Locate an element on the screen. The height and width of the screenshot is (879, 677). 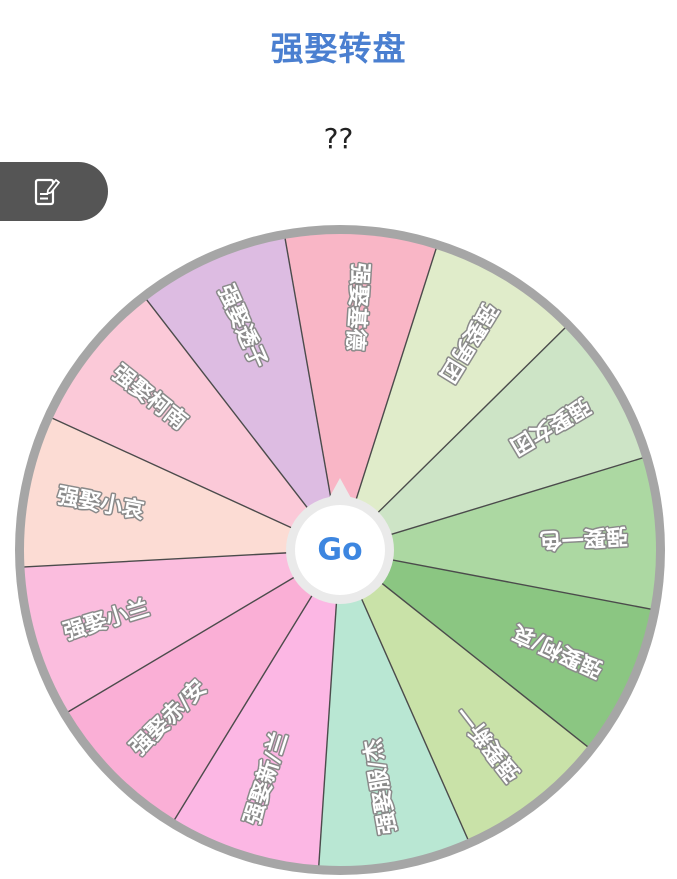
wheel-segment-label: 强娶一色 is located at coordinates (583, 538).